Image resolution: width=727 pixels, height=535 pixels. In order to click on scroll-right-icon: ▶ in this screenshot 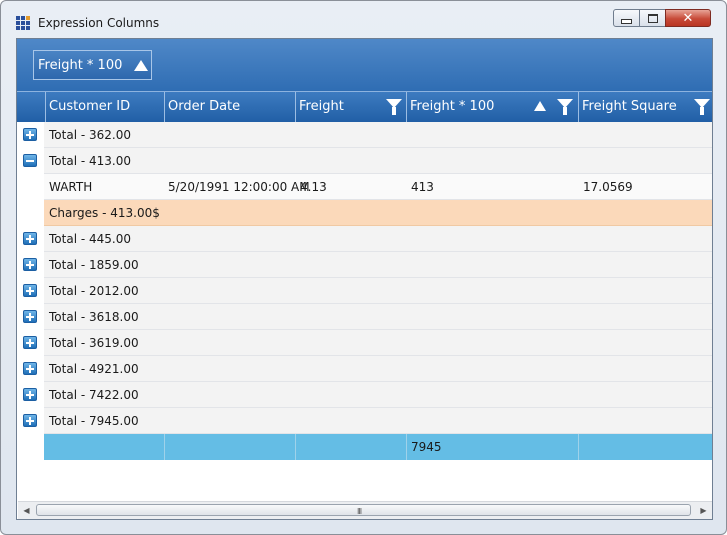, I will do `click(703, 510)`.